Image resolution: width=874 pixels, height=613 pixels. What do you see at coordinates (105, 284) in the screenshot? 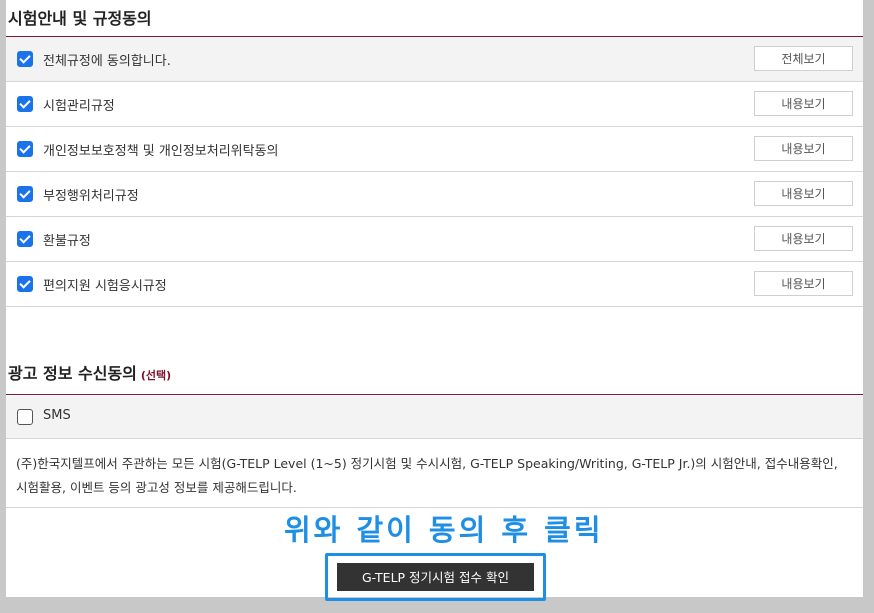
I see `accommodation-label: 편의지원 시험응시규정` at bounding box center [105, 284].